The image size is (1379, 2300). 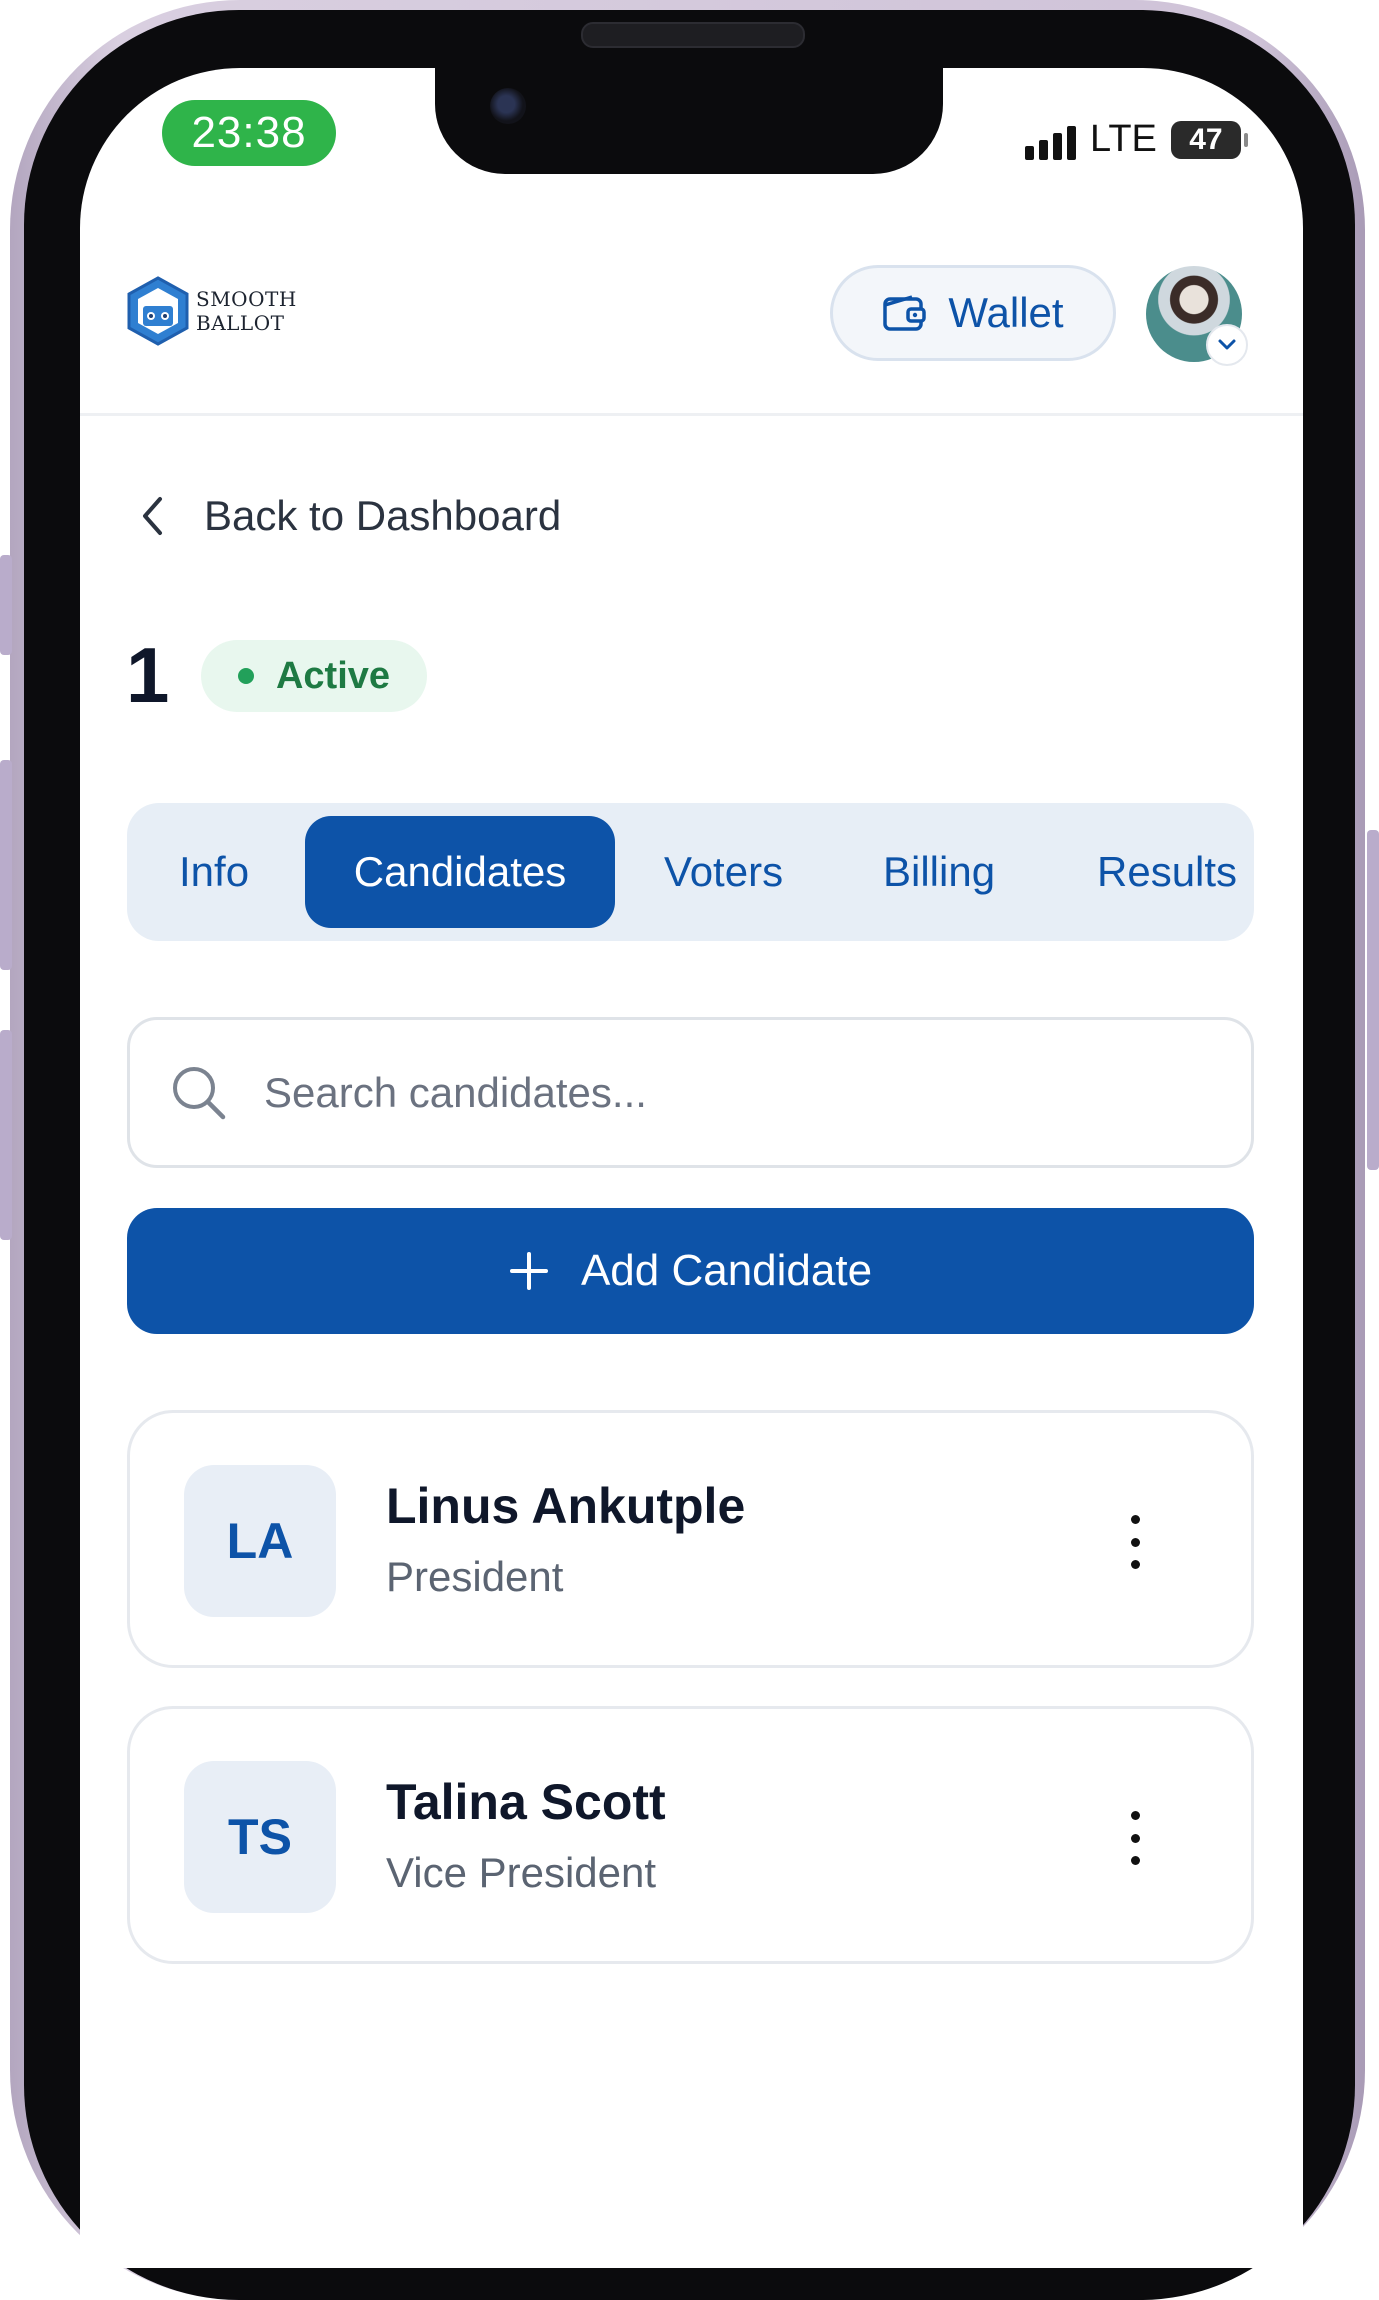 I want to click on status-dot-icon, so click(x=245, y=676).